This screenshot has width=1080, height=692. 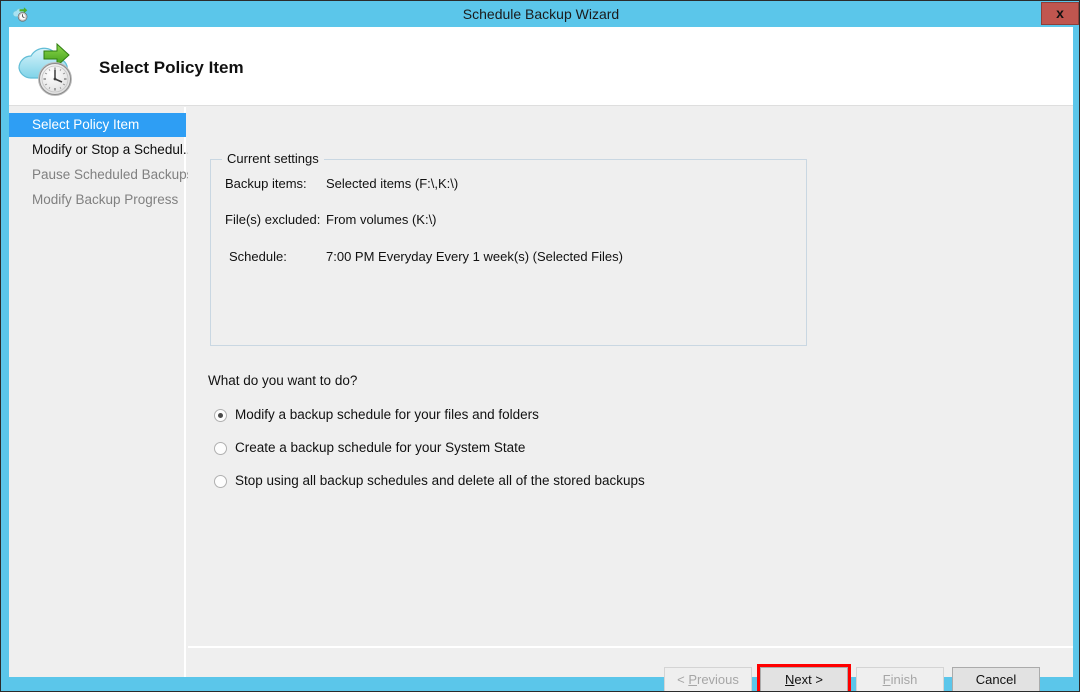 What do you see at coordinates (113, 174) in the screenshot?
I see `sidebar-item-label: Pause Scheduled Backups` at bounding box center [113, 174].